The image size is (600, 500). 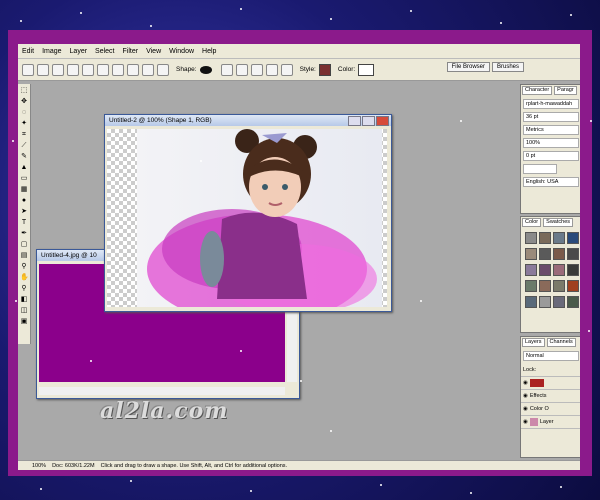 What do you see at coordinates (133, 69) in the screenshot?
I see `polygon-tool-icon` at bounding box center [133, 69].